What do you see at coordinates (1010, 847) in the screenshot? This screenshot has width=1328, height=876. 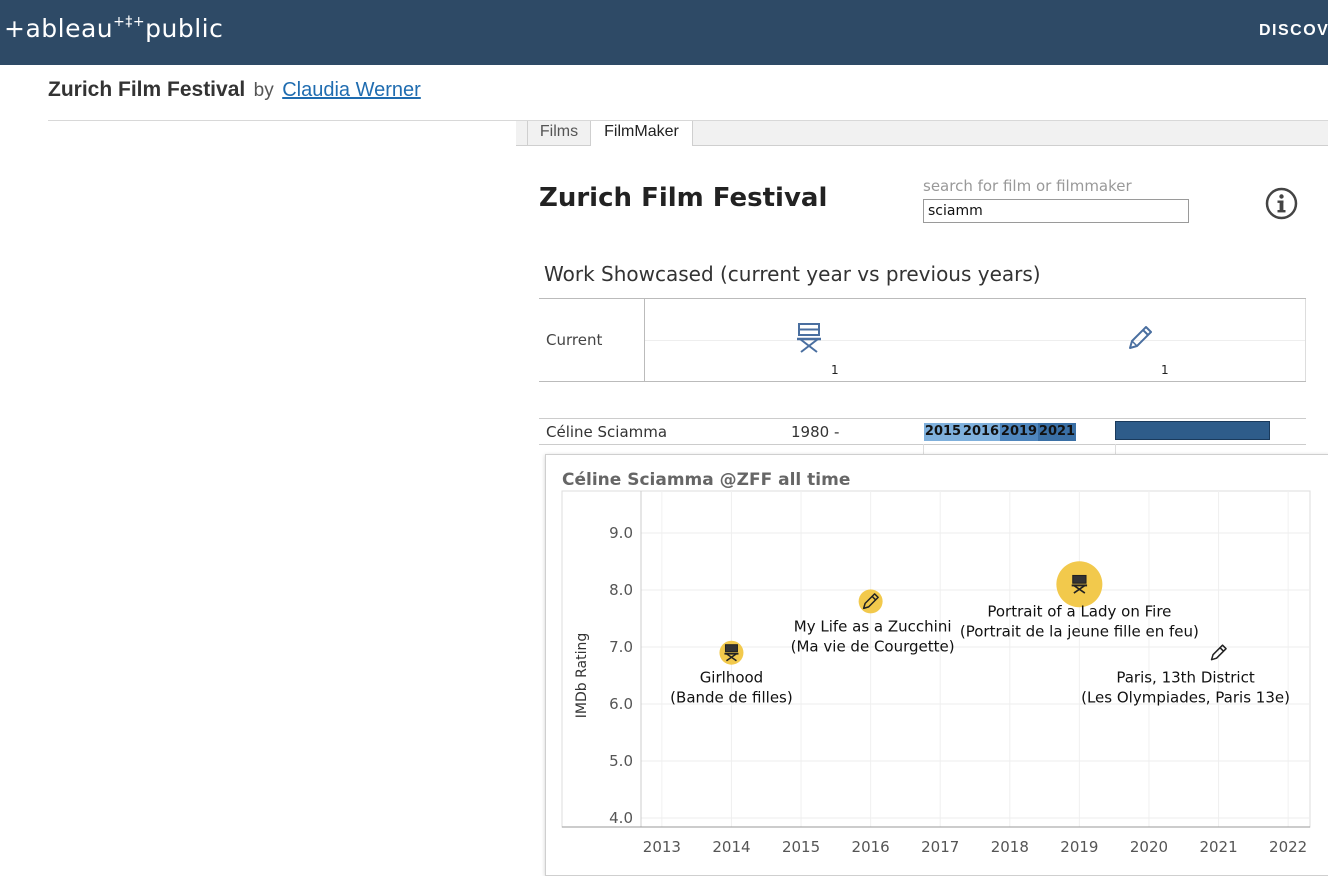 I see `x-tick-label: 2018` at bounding box center [1010, 847].